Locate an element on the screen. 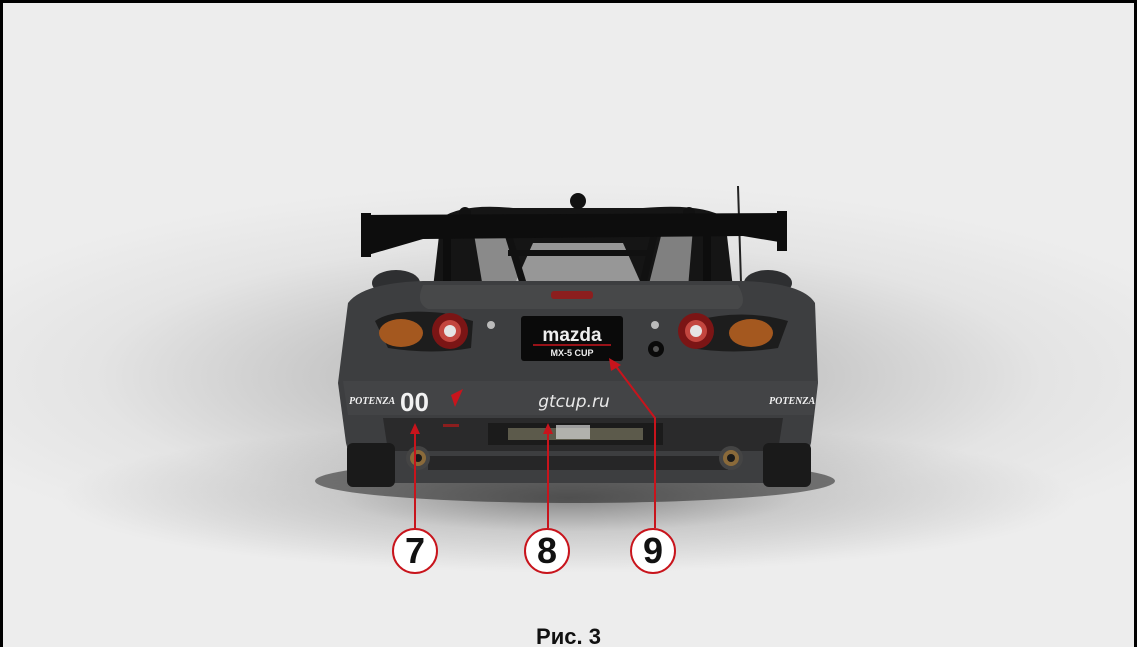  callout-7: 7 is located at coordinates (415, 551).